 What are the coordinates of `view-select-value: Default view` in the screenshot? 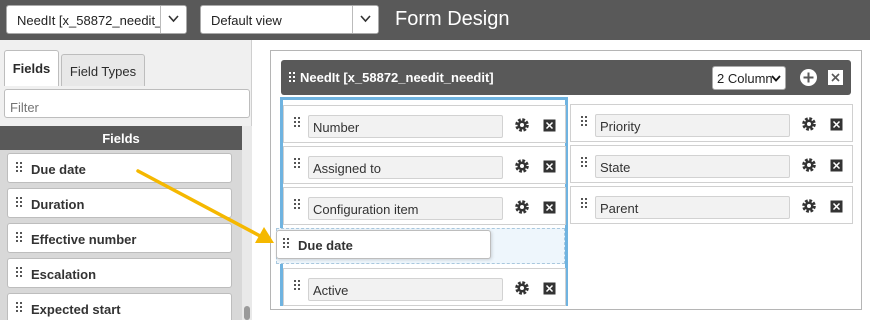 It's located at (246, 20).